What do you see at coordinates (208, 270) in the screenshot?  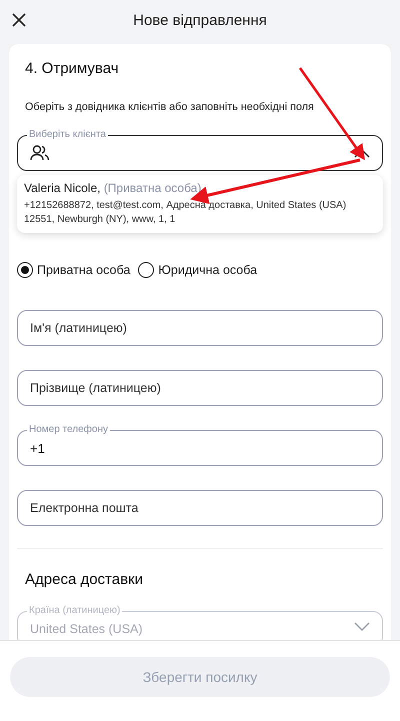 I see `radio-label: Юридична особа` at bounding box center [208, 270].